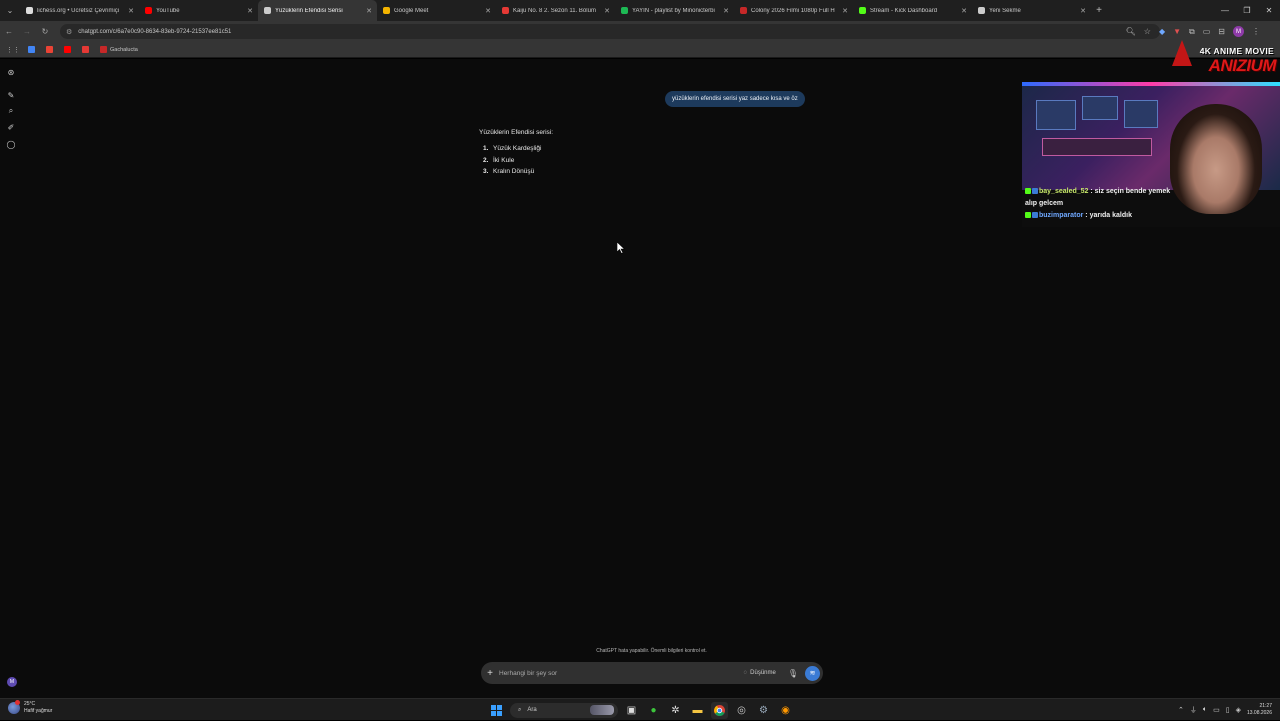 Image resolution: width=1280 pixels, height=721 pixels. What do you see at coordinates (675, 710) in the screenshot?
I see `settings-gear-icon: ✲` at bounding box center [675, 710].